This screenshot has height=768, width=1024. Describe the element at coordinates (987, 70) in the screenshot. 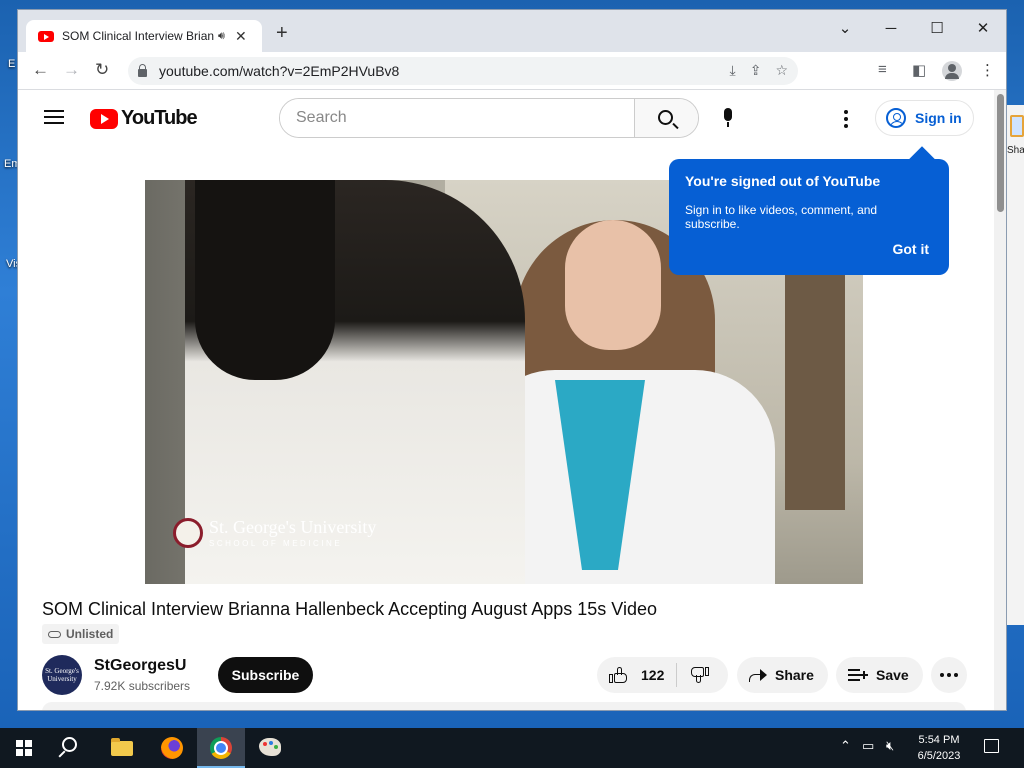

I see `browser-menu-icon: ⋮` at that location.